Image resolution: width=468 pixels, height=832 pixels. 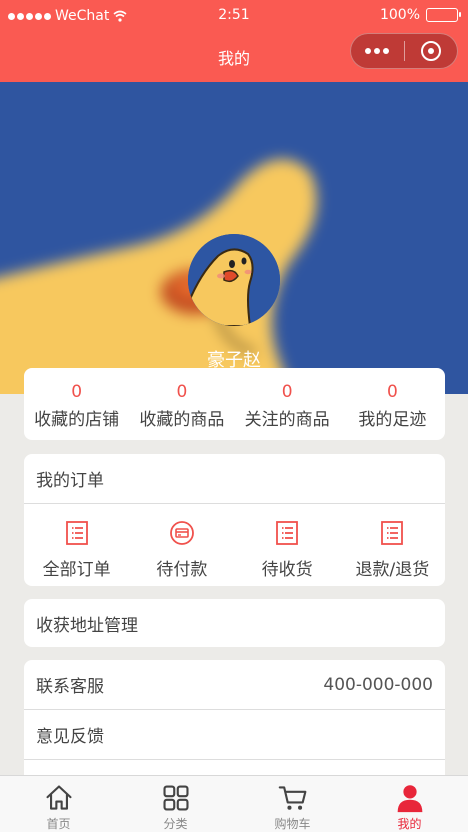 What do you see at coordinates (58, 797) in the screenshot?
I see `home-icon` at bounding box center [58, 797].